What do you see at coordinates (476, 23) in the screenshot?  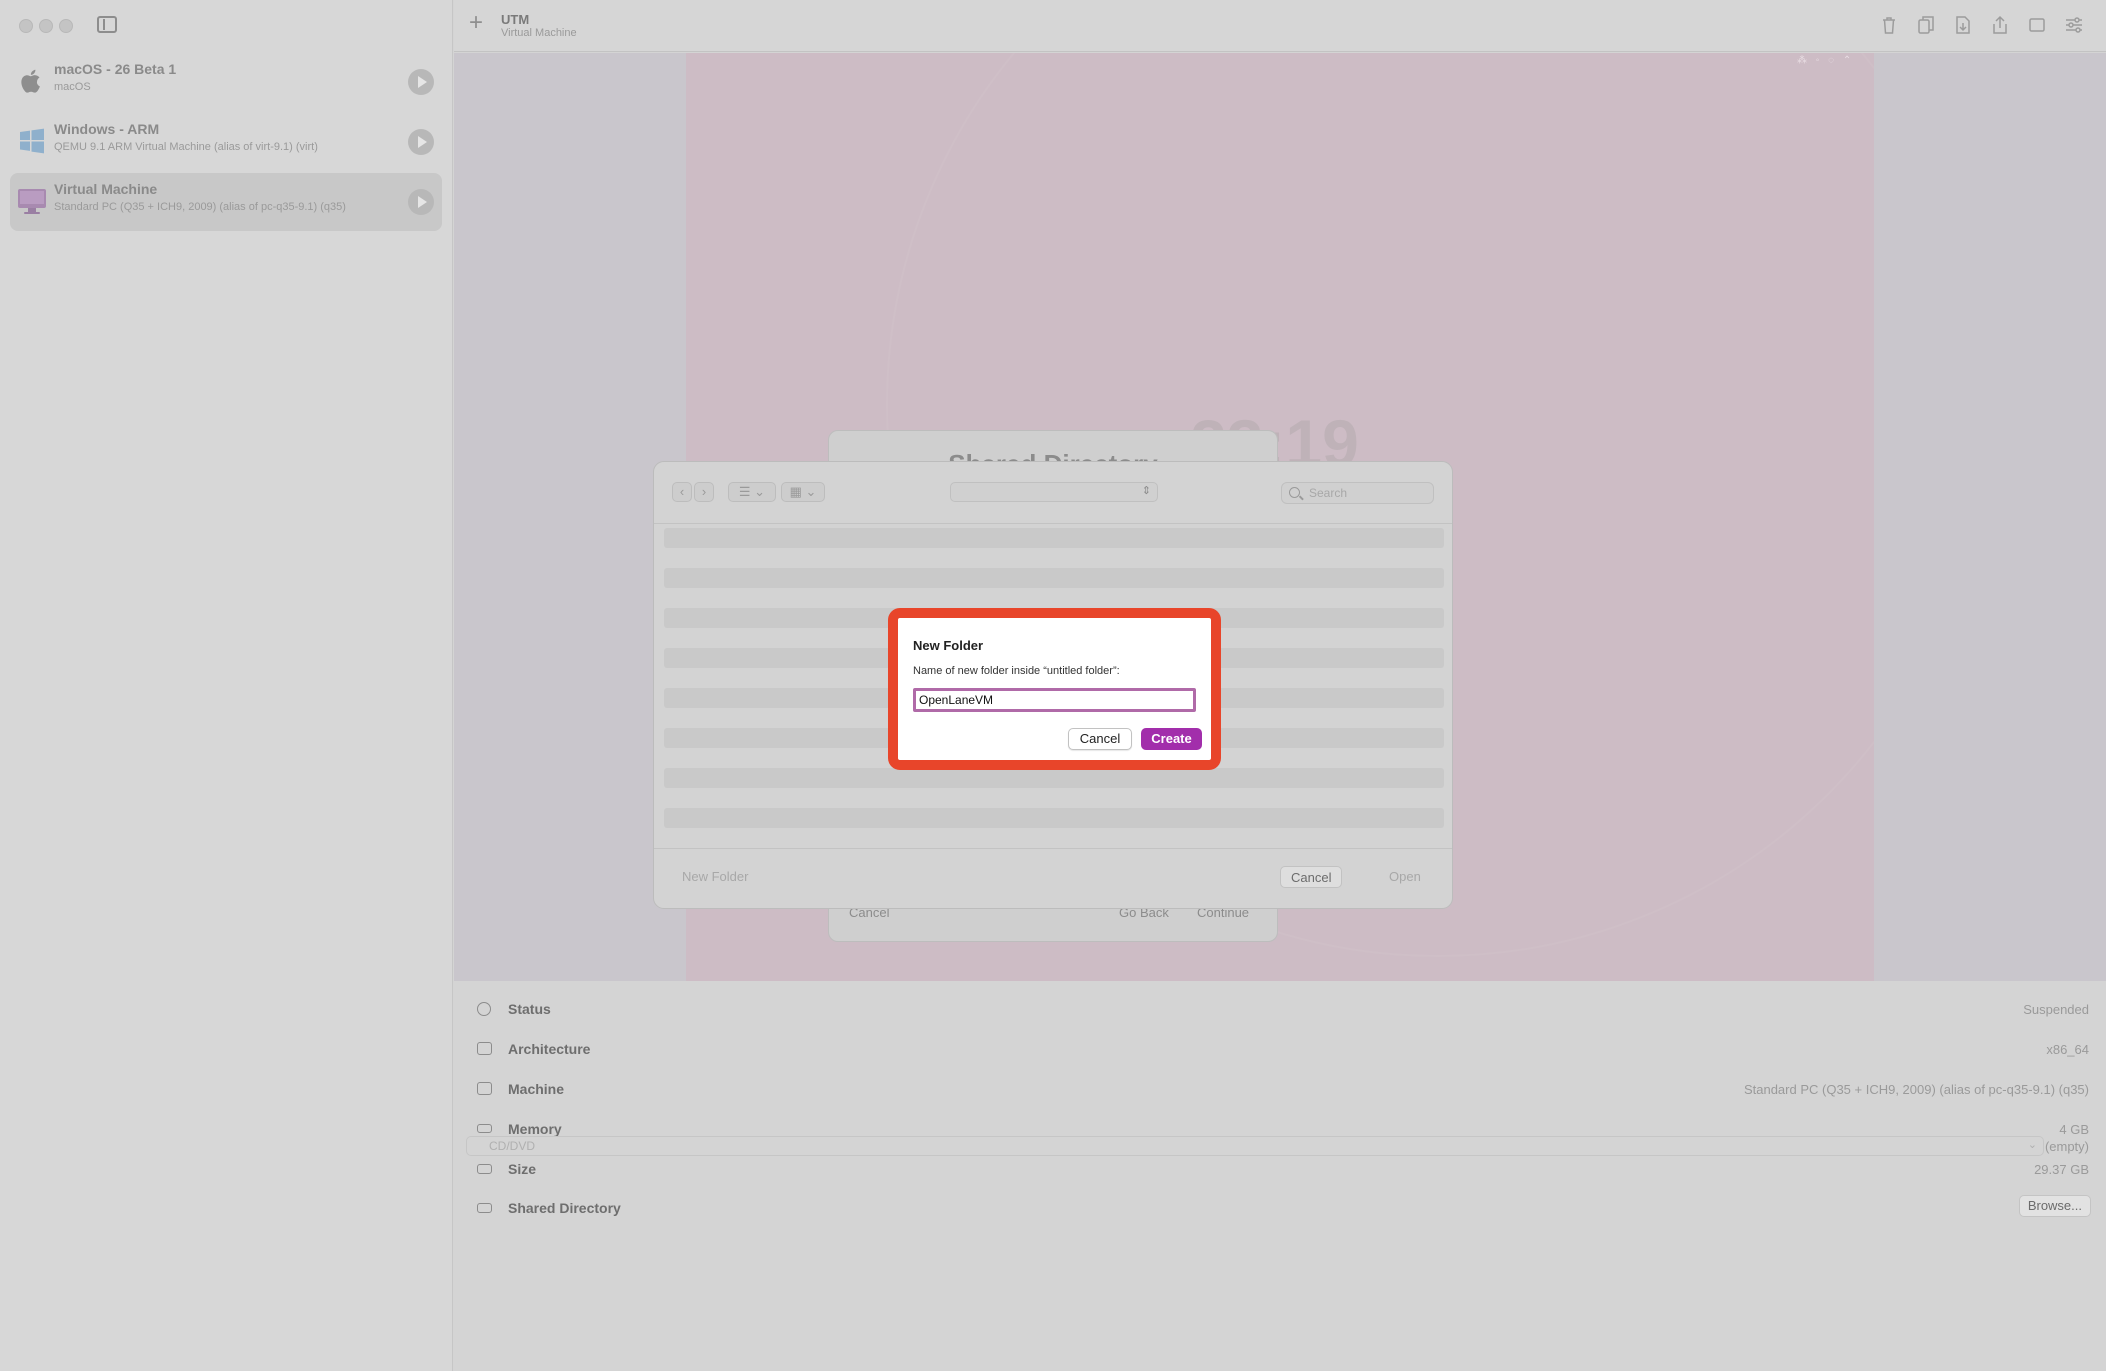 I see `add-vm-button: +` at bounding box center [476, 23].